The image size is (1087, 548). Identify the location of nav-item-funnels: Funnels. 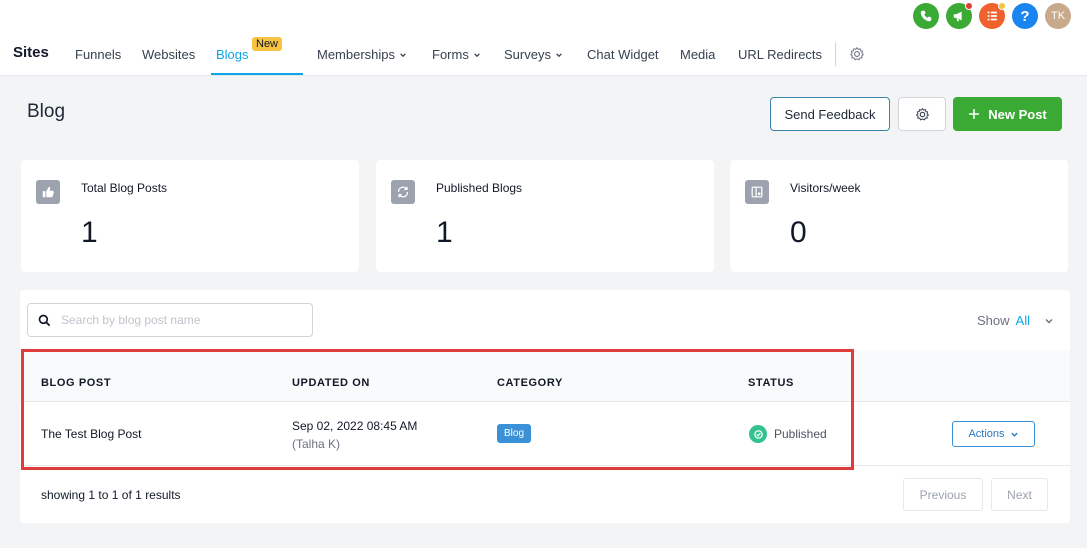
(98, 54).